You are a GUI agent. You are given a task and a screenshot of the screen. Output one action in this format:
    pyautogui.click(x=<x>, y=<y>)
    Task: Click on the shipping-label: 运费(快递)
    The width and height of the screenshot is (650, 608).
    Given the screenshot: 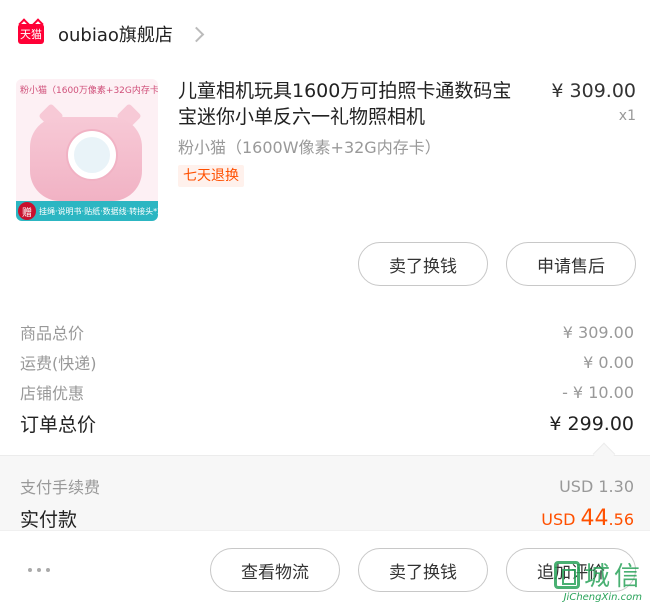 What is the action you would take?
    pyautogui.click(x=58, y=363)
    